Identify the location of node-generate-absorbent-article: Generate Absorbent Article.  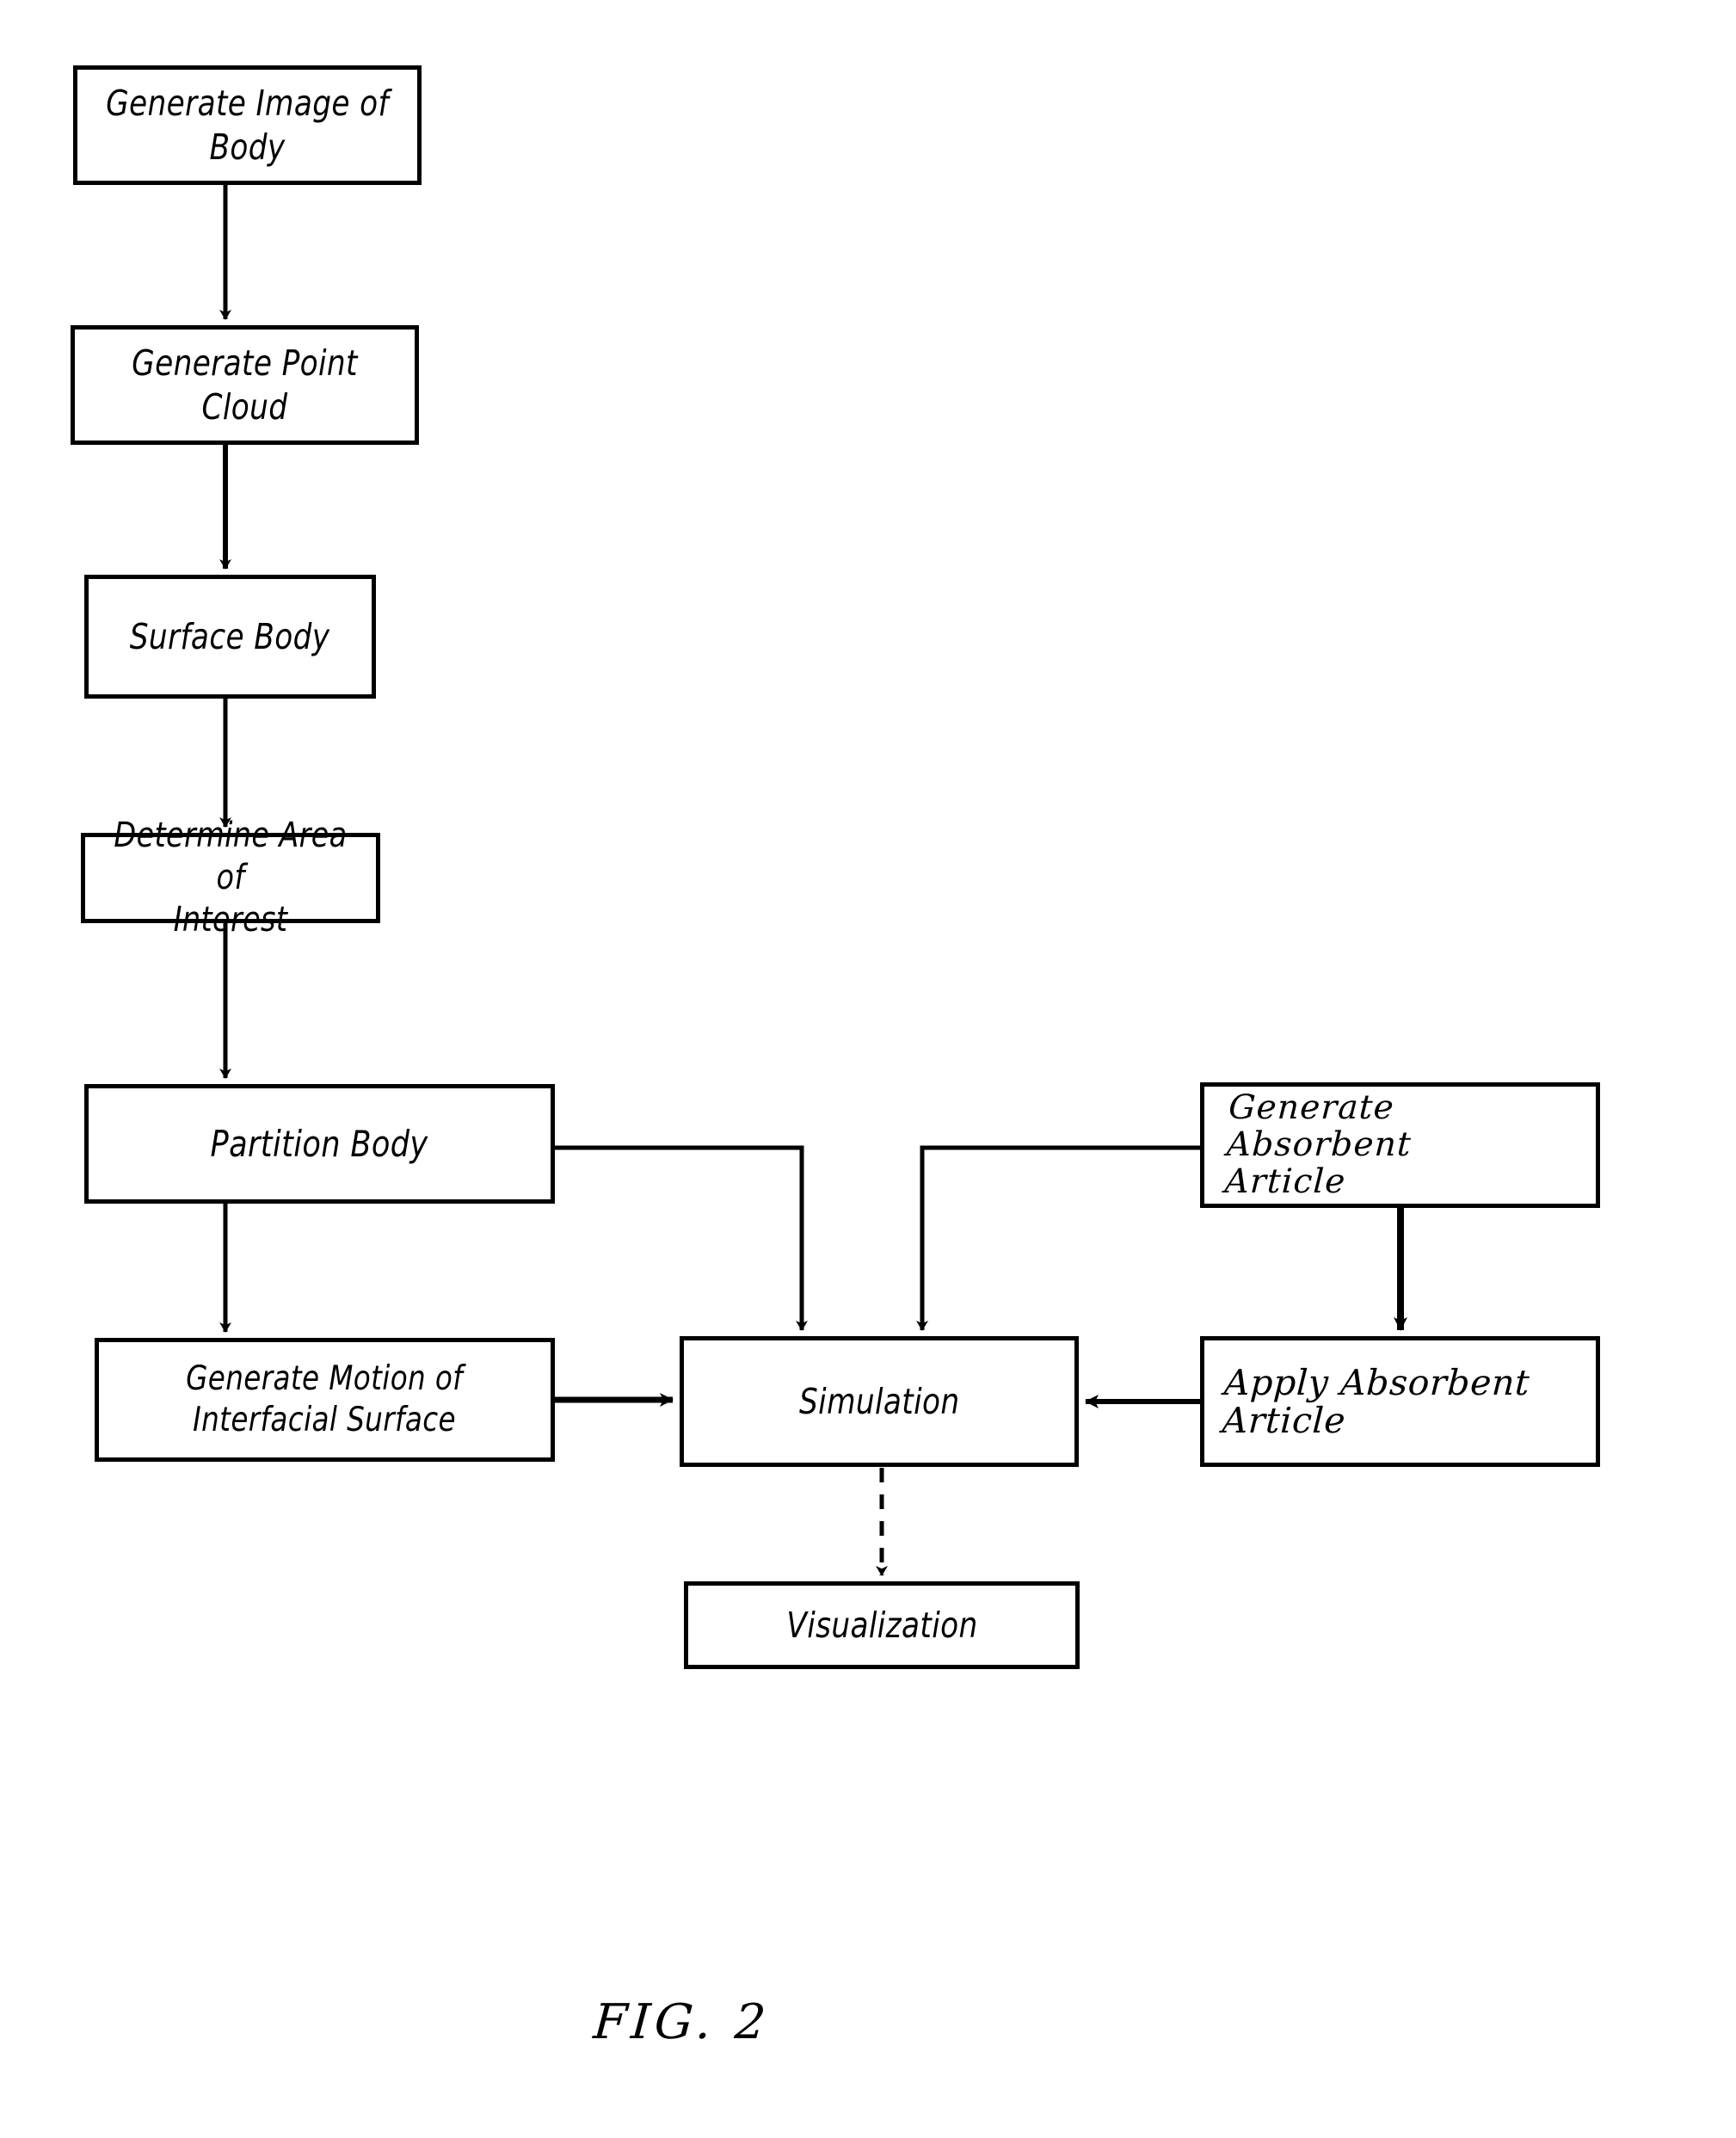
(1400, 1145).